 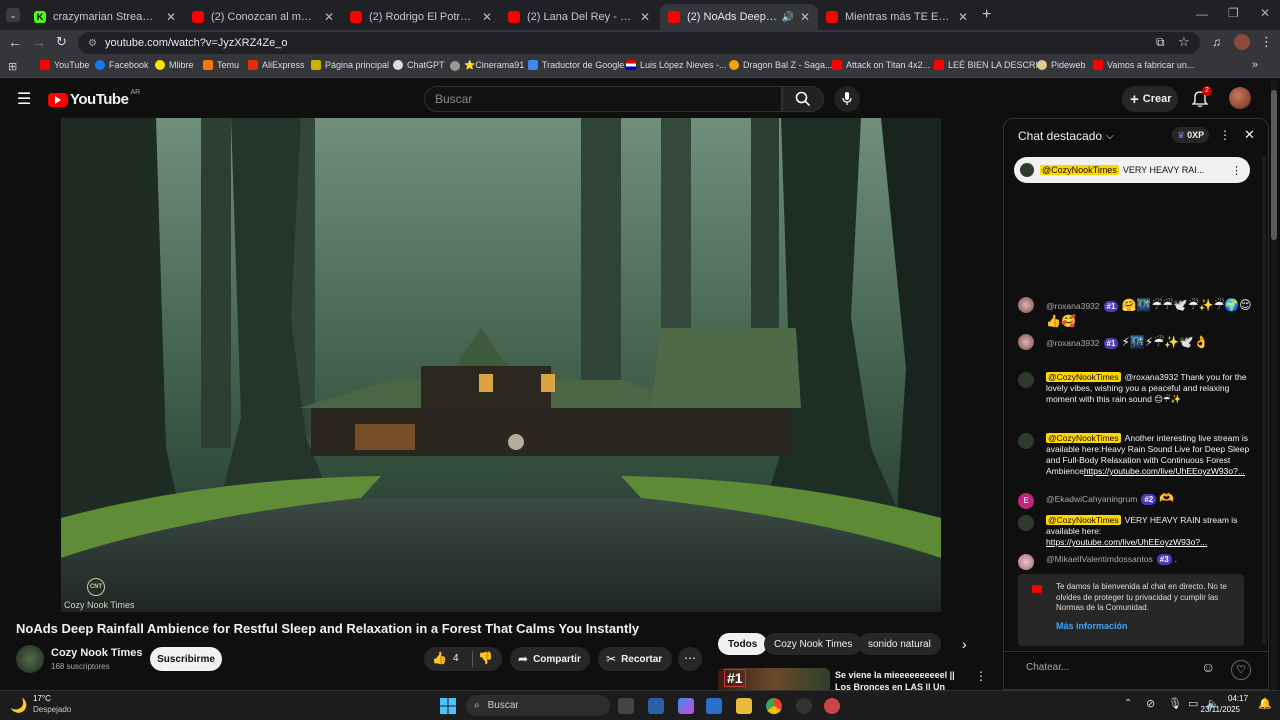 I want to click on more-bookmarks-icon: », so click(x=1255, y=65).